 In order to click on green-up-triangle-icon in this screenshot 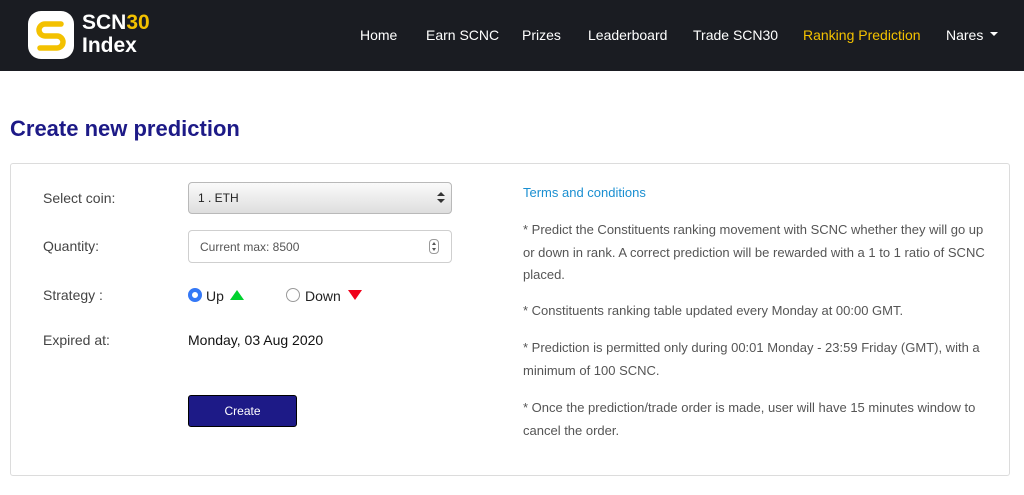, I will do `click(237, 295)`.